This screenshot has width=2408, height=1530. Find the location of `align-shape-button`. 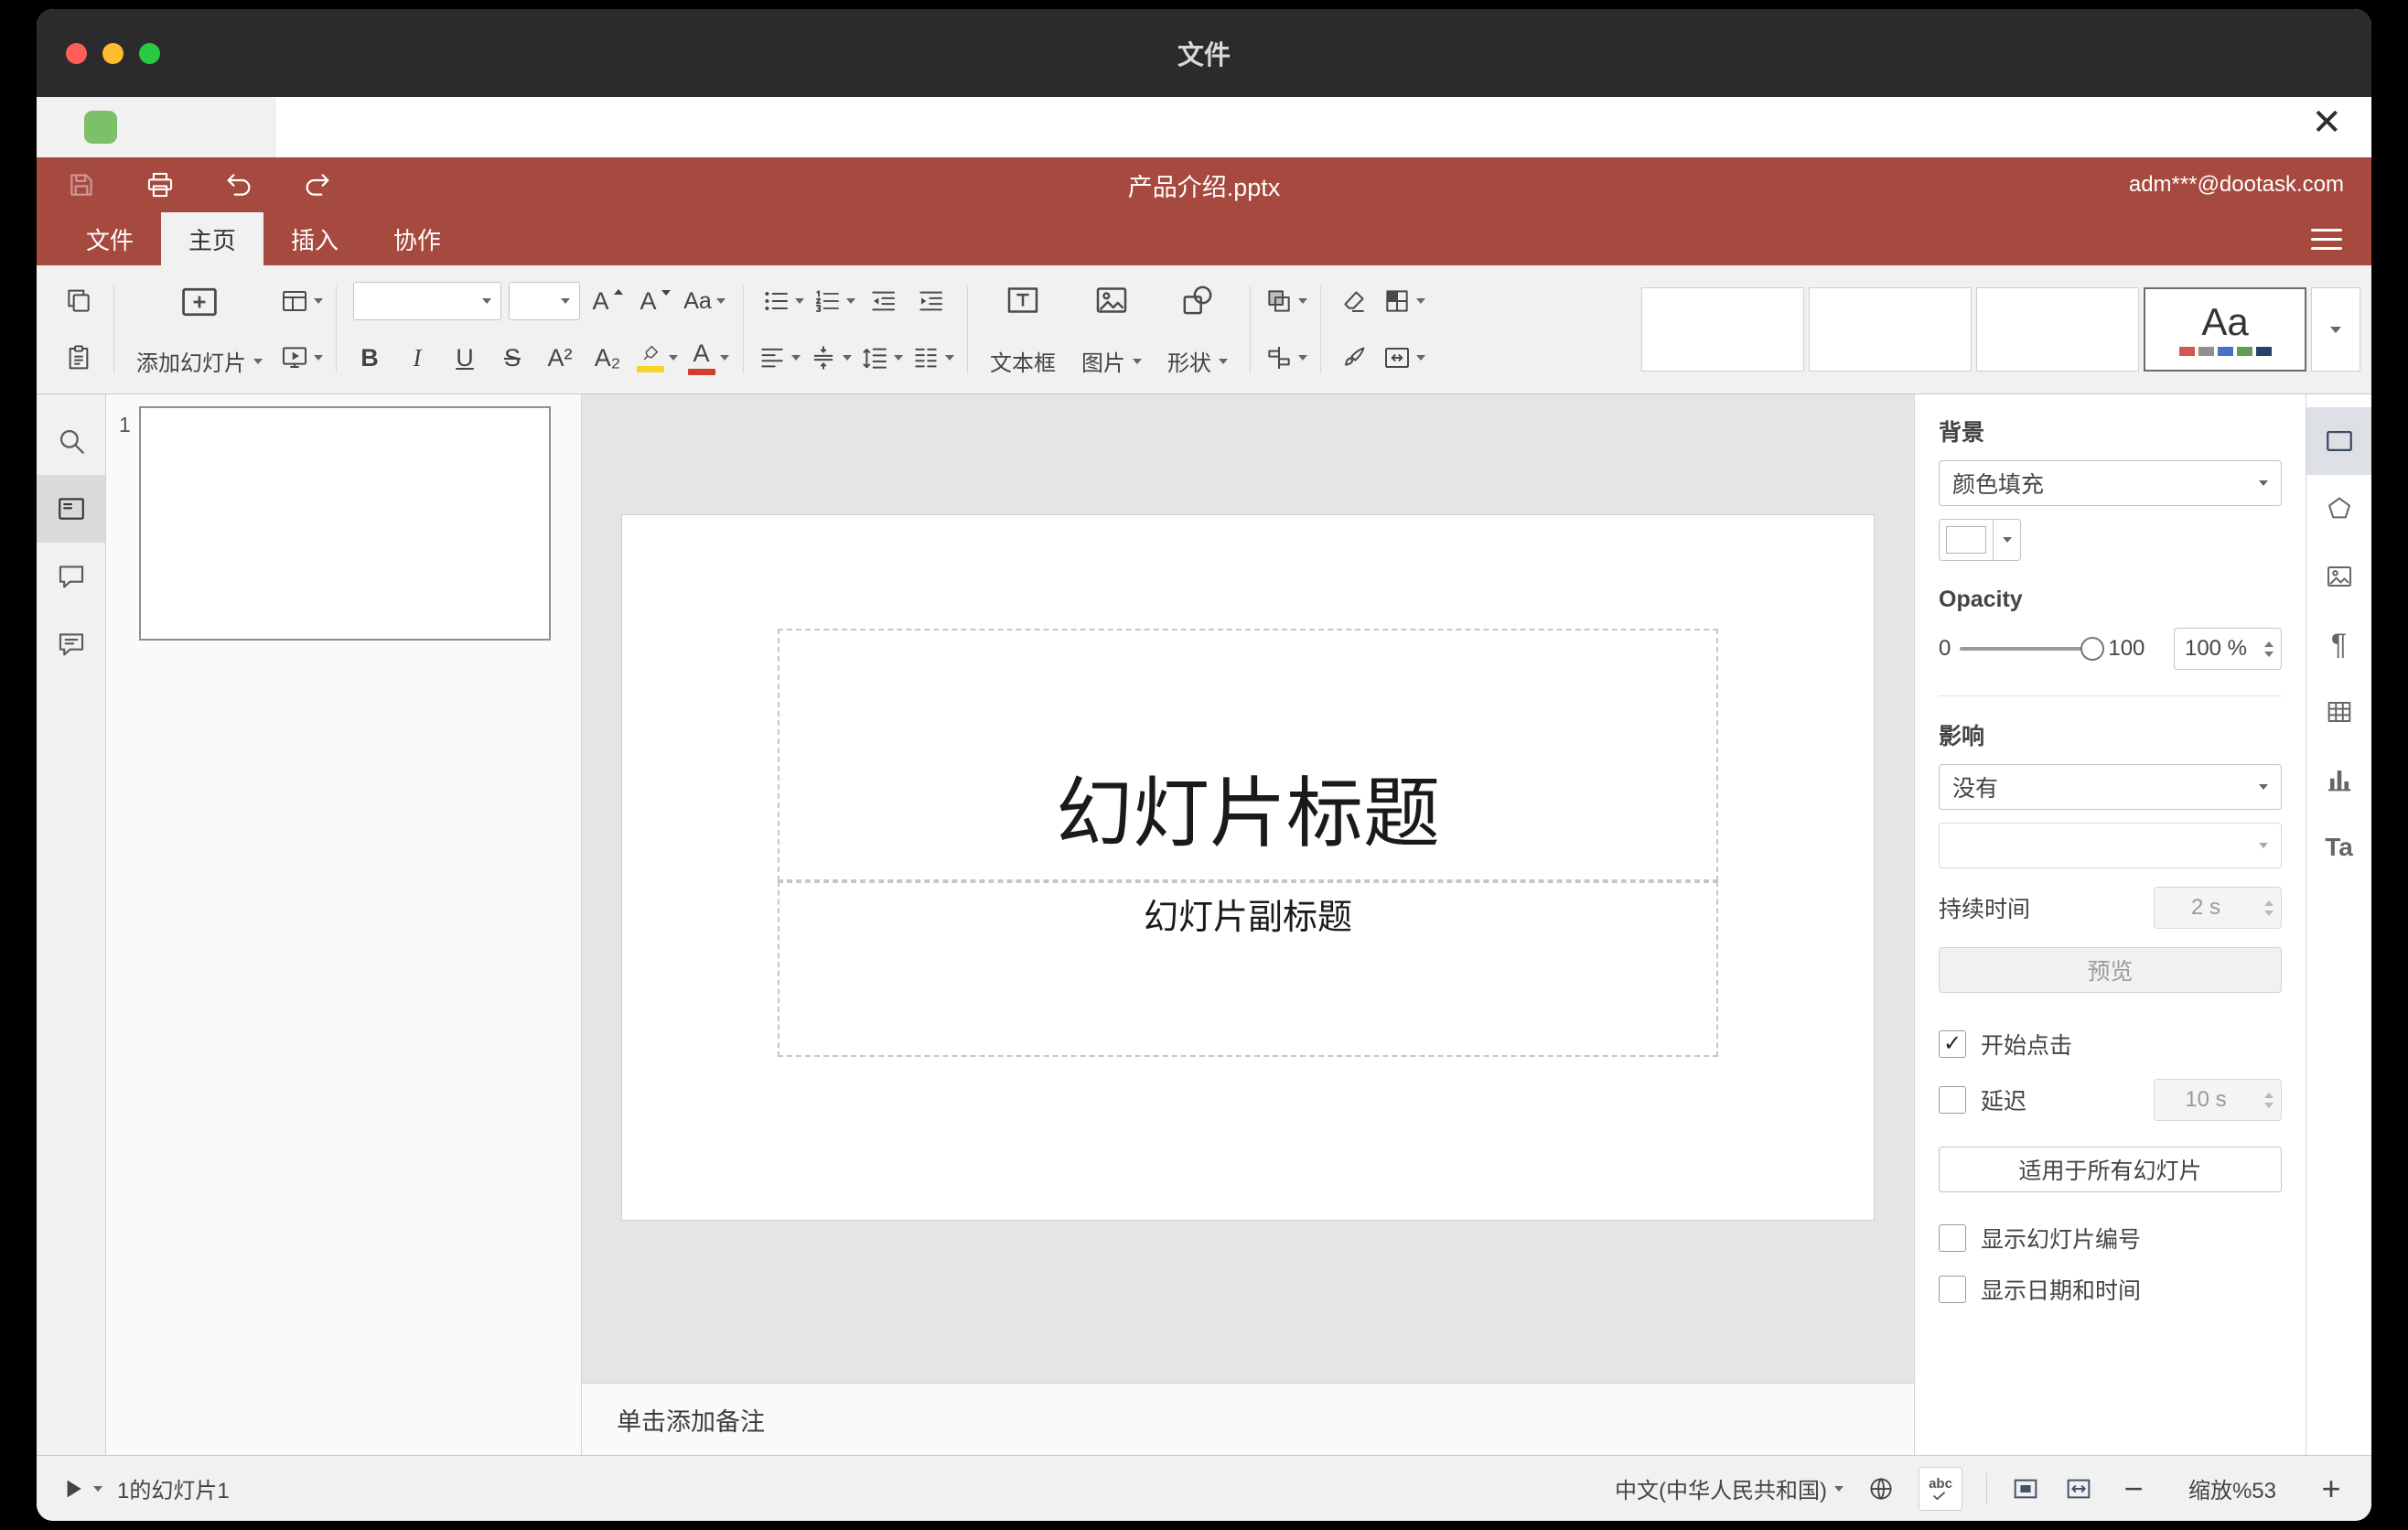

align-shape-button is located at coordinates (1285, 357).